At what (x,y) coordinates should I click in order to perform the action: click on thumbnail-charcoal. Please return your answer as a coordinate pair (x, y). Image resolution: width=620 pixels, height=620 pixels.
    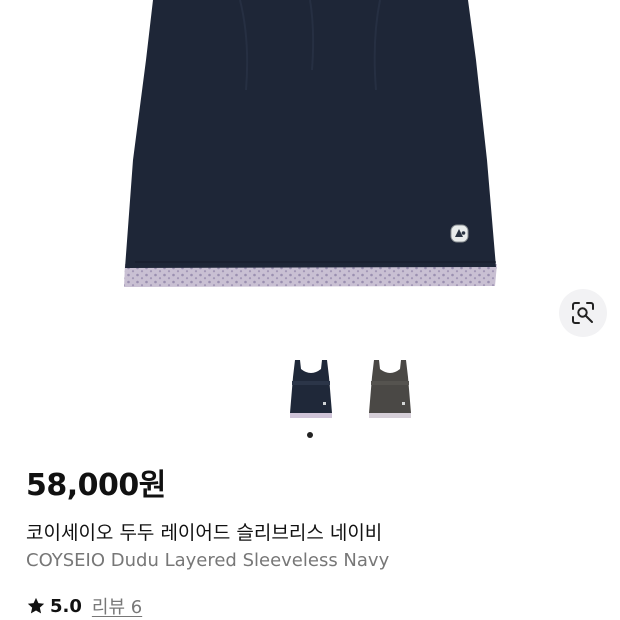
    Looking at the image, I should click on (390, 389).